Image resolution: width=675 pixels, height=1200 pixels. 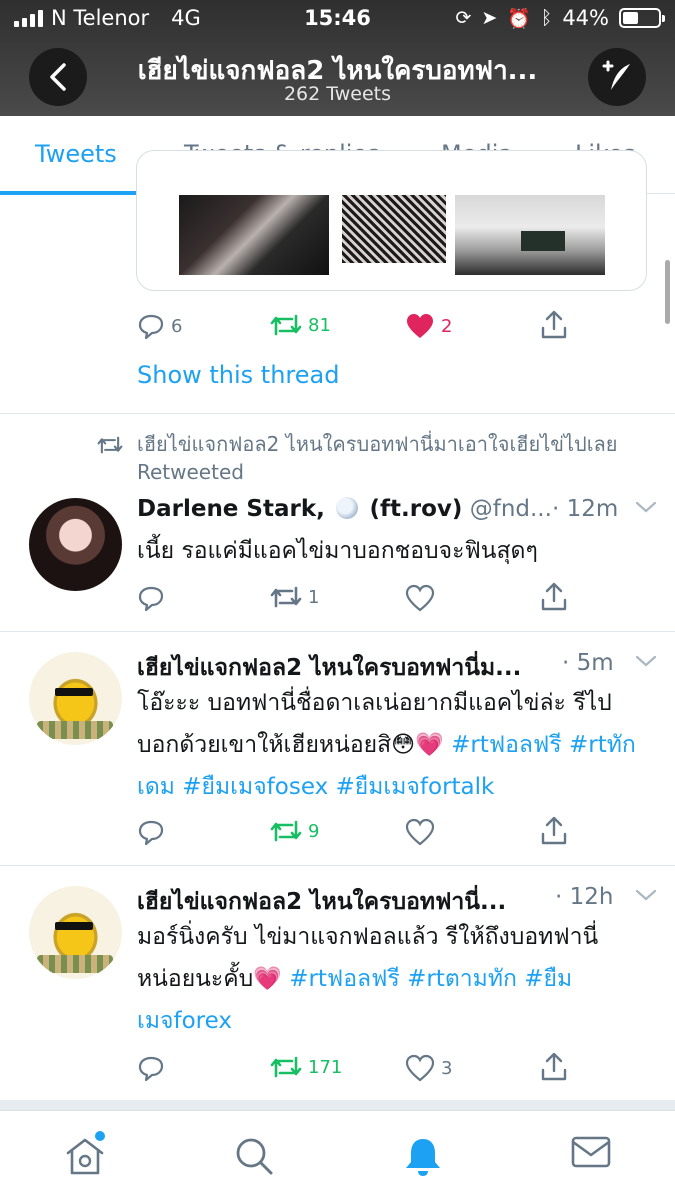 I want to click on bluetooth-icon: ᛒ, so click(x=546, y=18).